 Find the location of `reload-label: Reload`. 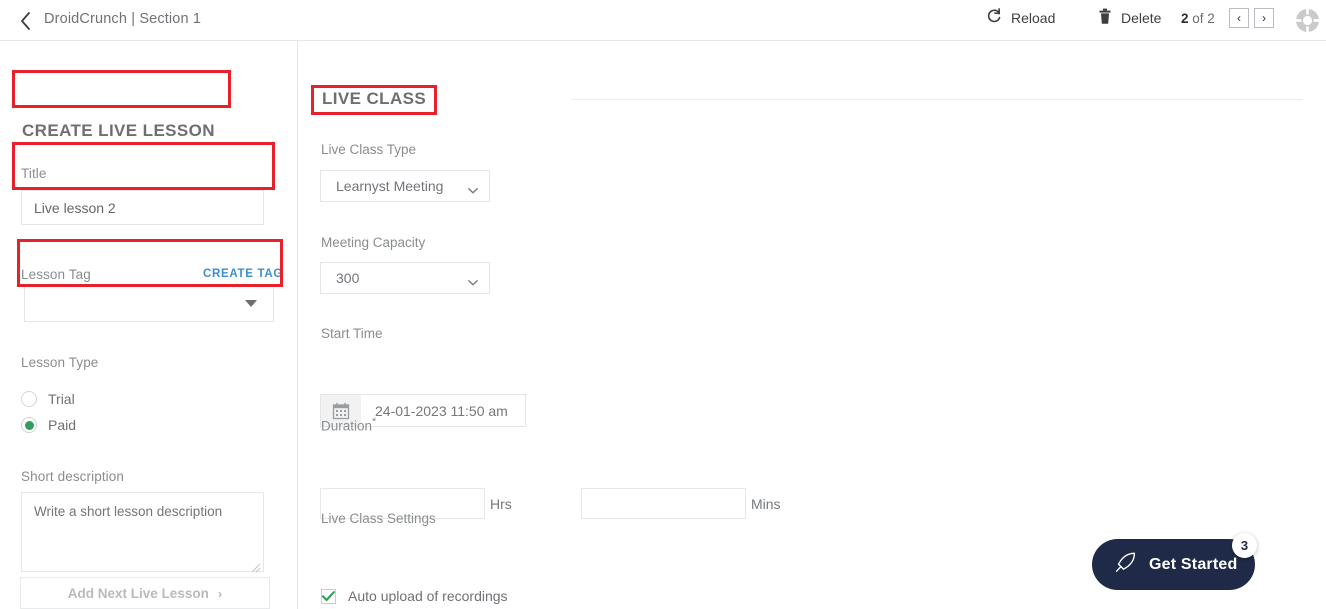

reload-label: Reload is located at coordinates (1033, 18).